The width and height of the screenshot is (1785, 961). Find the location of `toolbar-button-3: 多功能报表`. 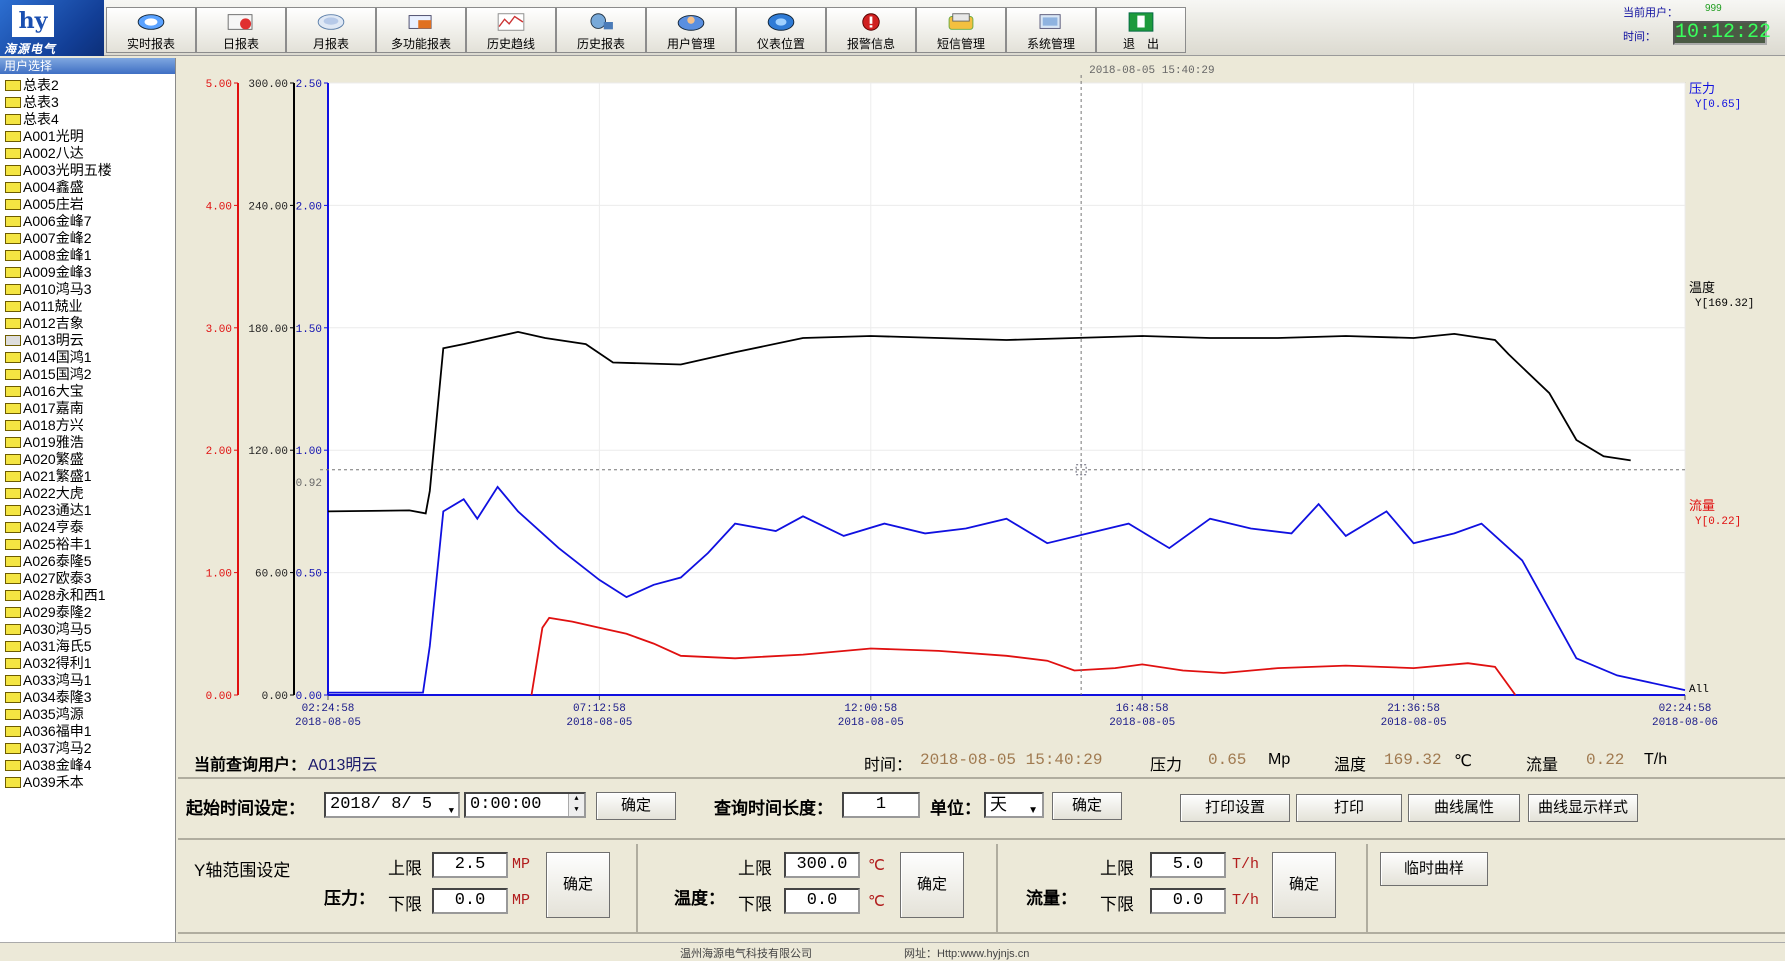

toolbar-button-3: 多功能报表 is located at coordinates (421, 30).